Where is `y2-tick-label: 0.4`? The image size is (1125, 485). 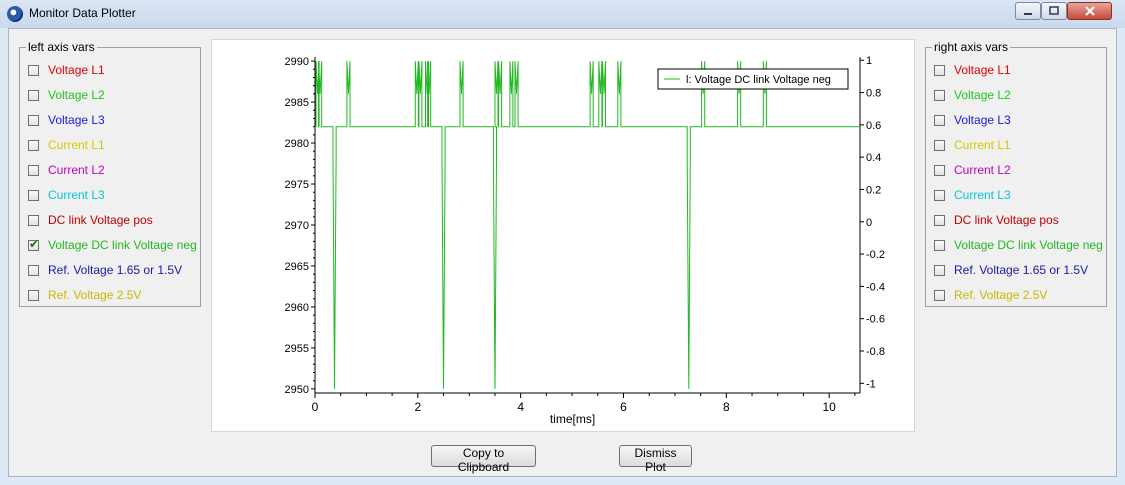 y2-tick-label: 0.4 is located at coordinates (873, 158).